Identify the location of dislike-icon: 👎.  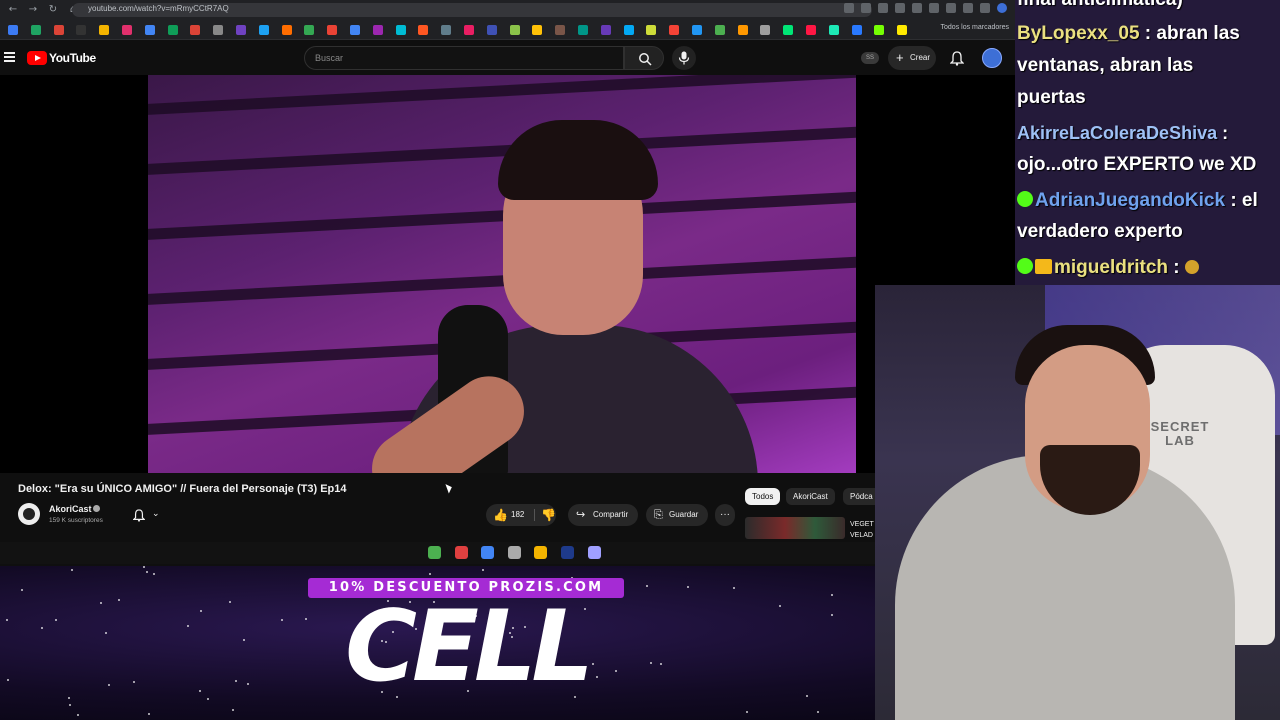
(548, 515).